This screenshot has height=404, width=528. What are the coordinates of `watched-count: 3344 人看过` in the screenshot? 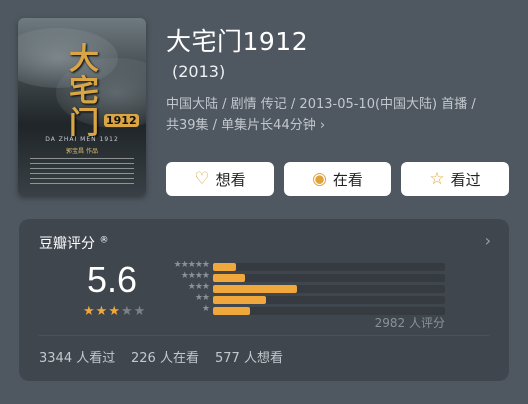 It's located at (77, 356).